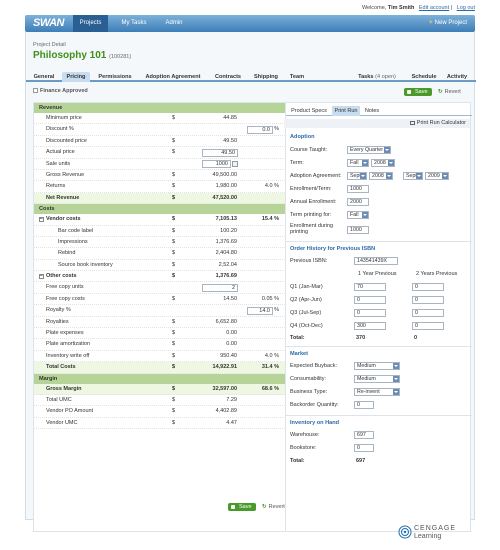 This screenshot has height=550, width=500. What do you see at coordinates (264, 507) in the screenshot?
I see `revert-icon: ↻` at bounding box center [264, 507].